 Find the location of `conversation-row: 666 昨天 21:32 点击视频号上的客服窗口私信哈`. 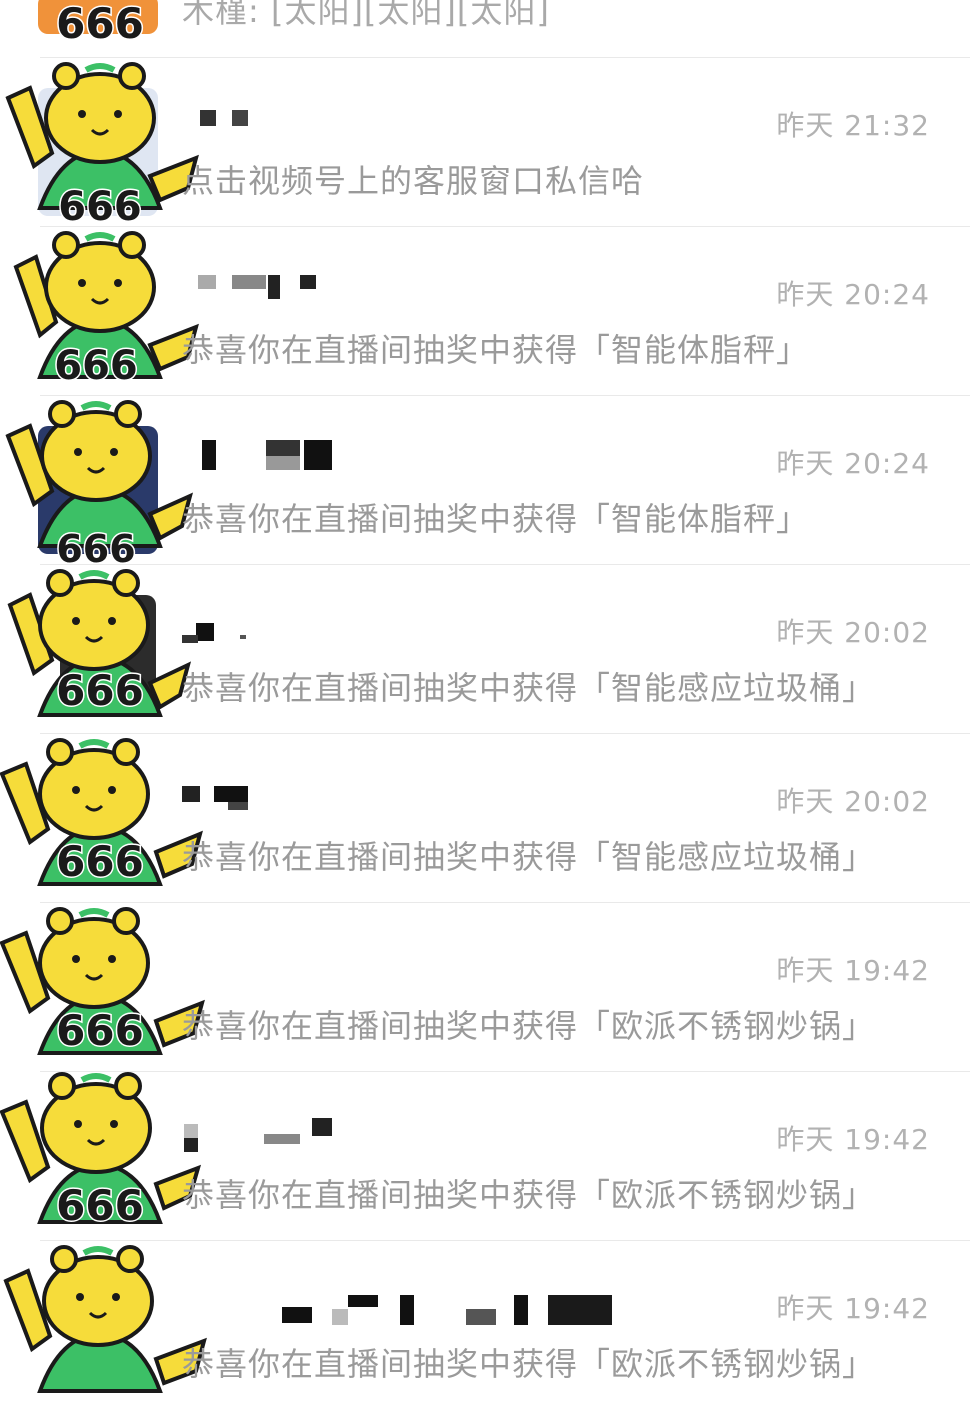

conversation-row: 666 昨天 21:32 点击视频号上的客服窗口私信哈 is located at coordinates (485, 145).